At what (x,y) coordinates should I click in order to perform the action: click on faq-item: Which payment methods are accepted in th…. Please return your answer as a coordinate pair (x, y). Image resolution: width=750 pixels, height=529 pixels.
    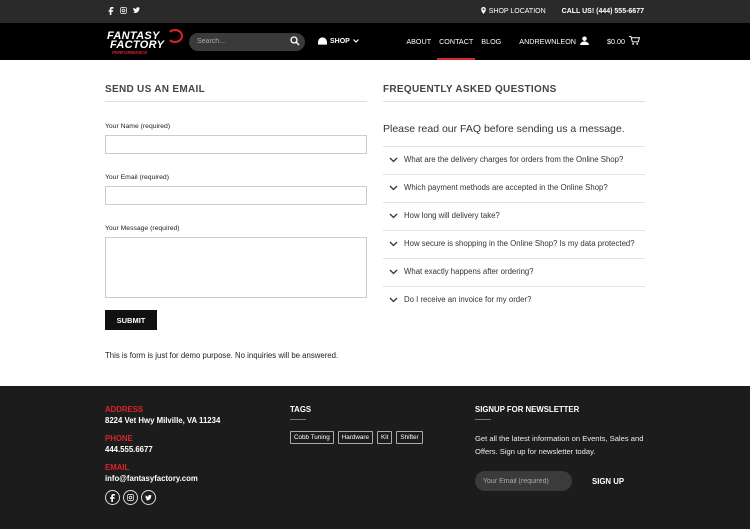
    Looking at the image, I should click on (514, 188).